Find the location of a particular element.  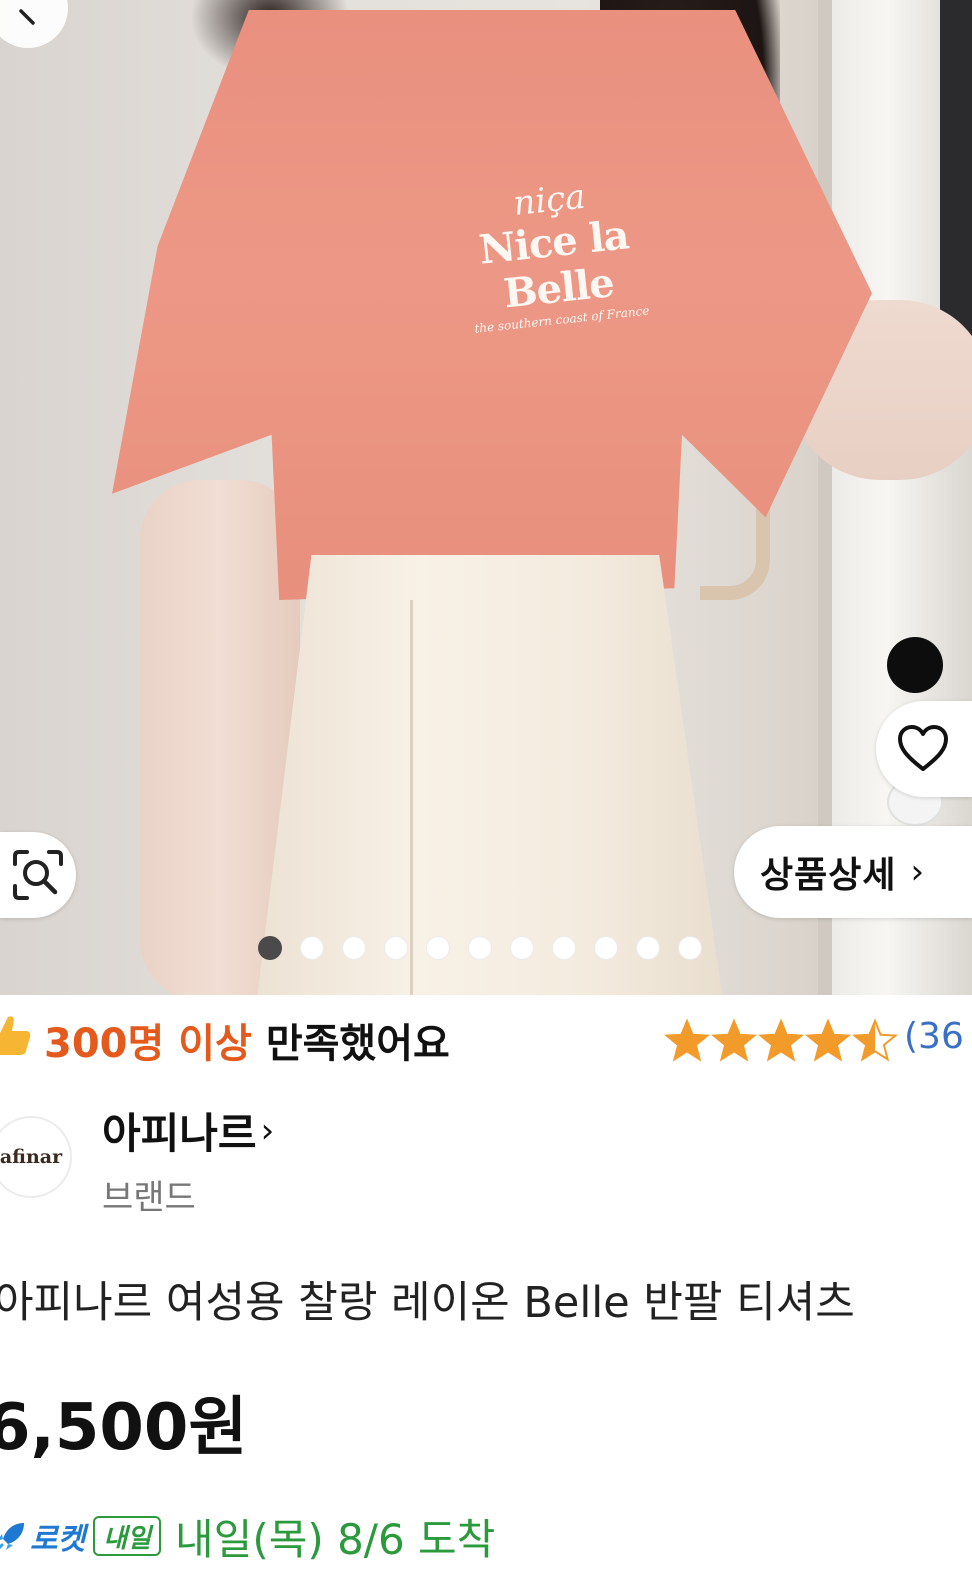

rocket-icon is located at coordinates (12, 1536).